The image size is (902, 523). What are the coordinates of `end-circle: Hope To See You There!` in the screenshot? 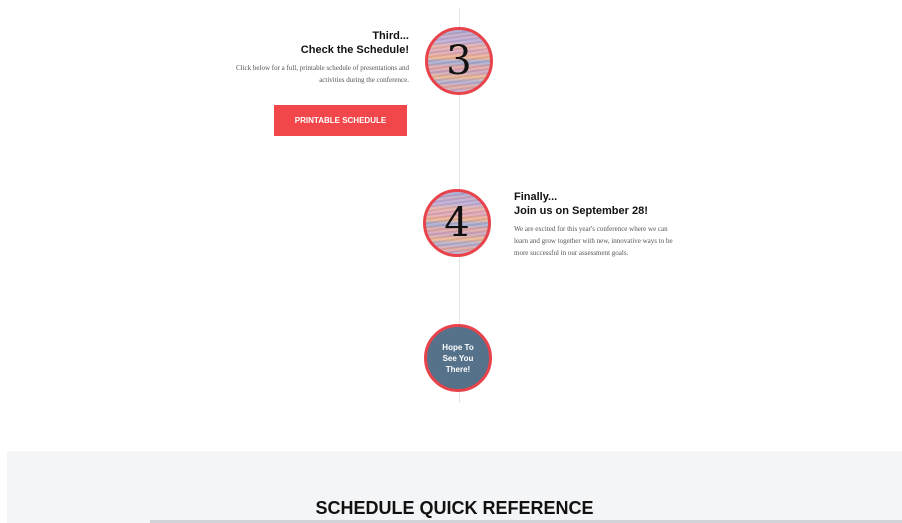 It's located at (458, 358).